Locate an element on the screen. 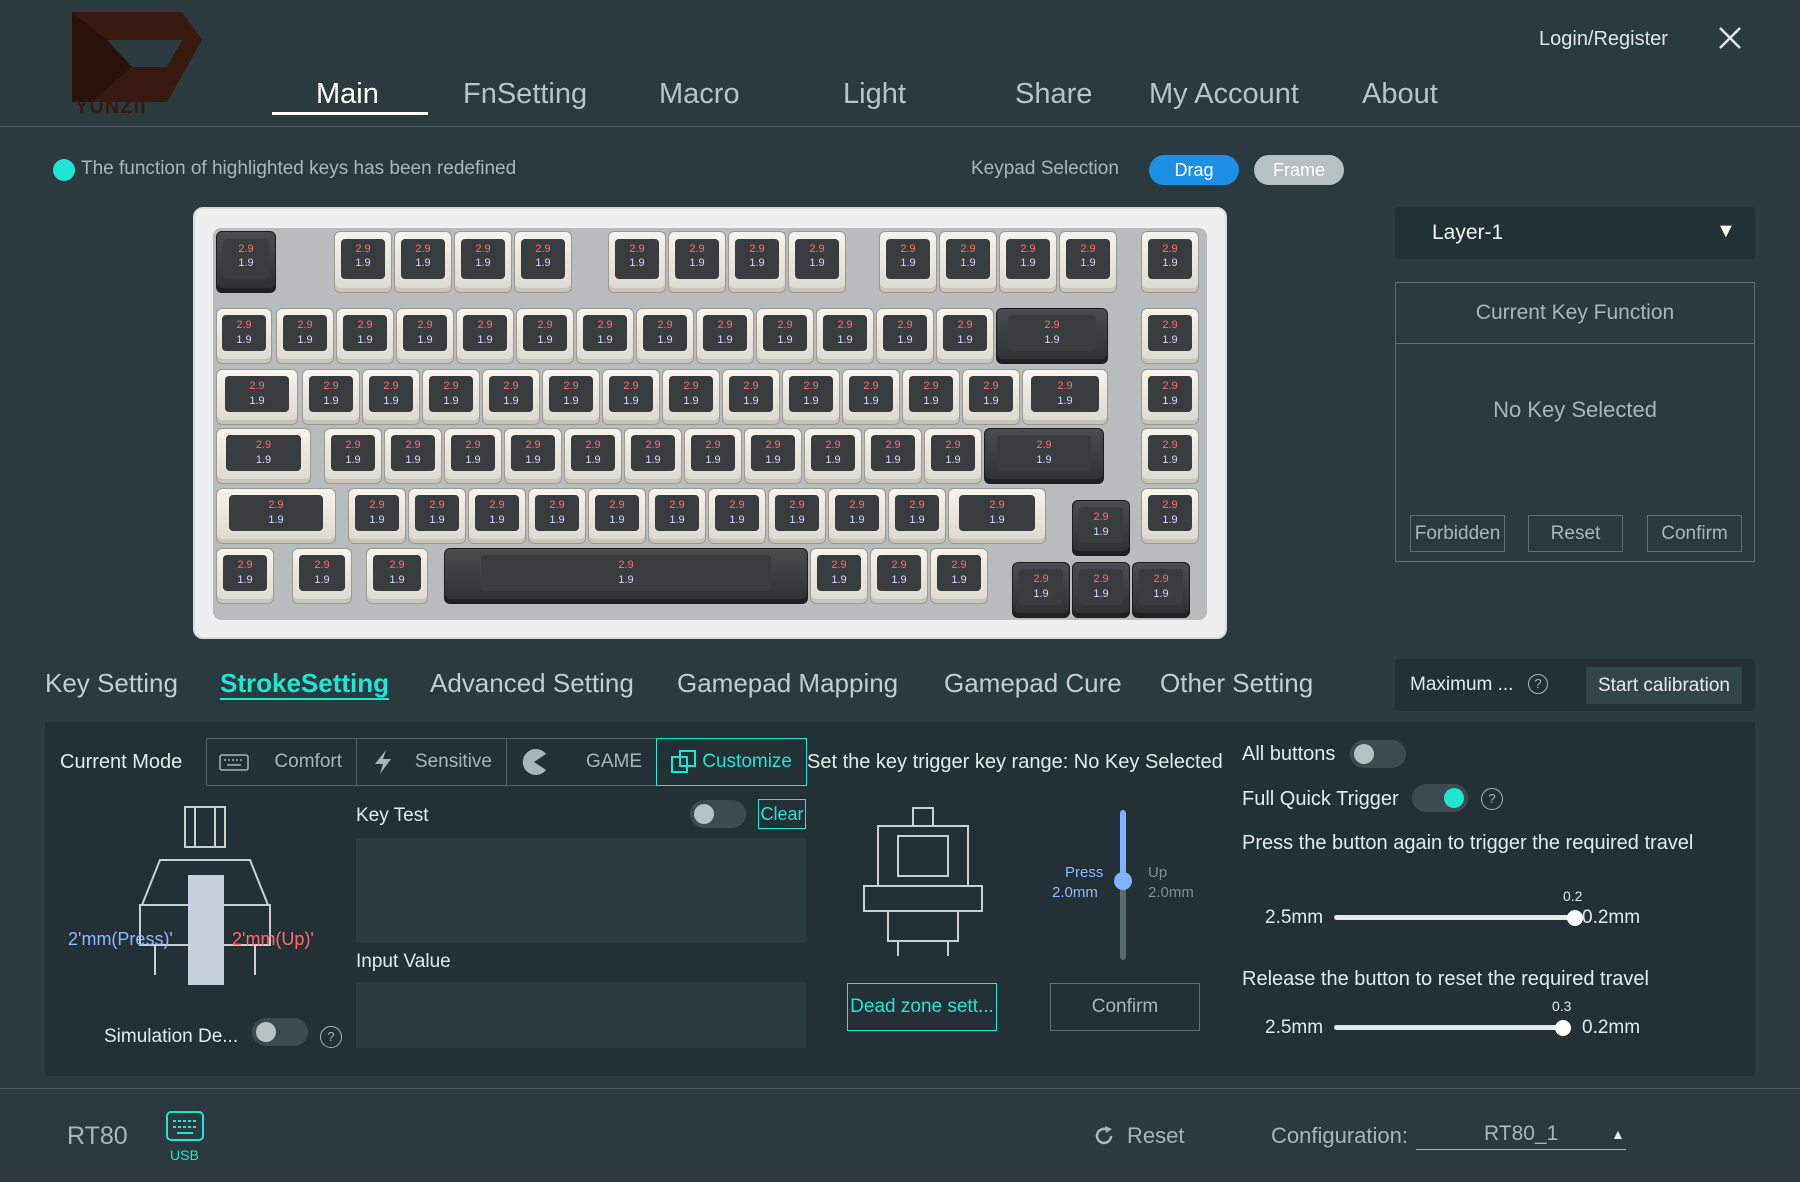 Image resolution: width=1800 pixels, height=1182 pixels. drag-button: Drag is located at coordinates (1194, 170).